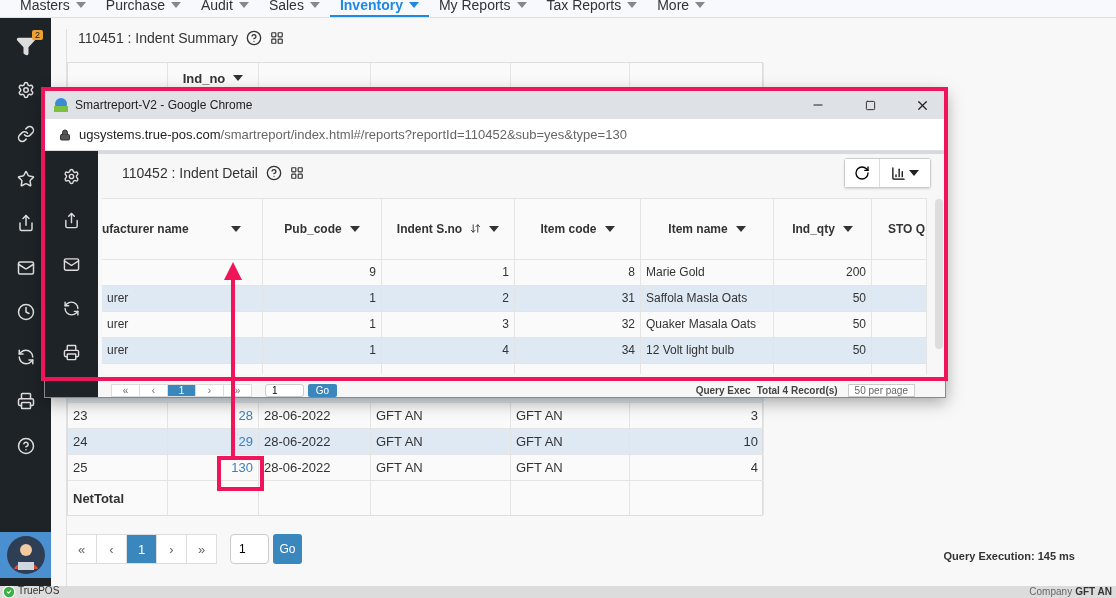 The height and width of the screenshot is (598, 1116). What do you see at coordinates (25, 134) in the screenshot?
I see `link-icon` at bounding box center [25, 134].